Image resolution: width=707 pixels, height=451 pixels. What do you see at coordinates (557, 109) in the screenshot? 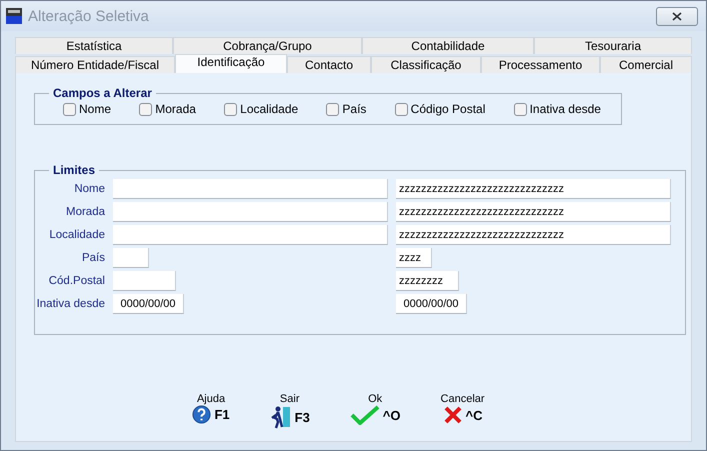
I see `checkbox: Inativa desde` at bounding box center [557, 109].